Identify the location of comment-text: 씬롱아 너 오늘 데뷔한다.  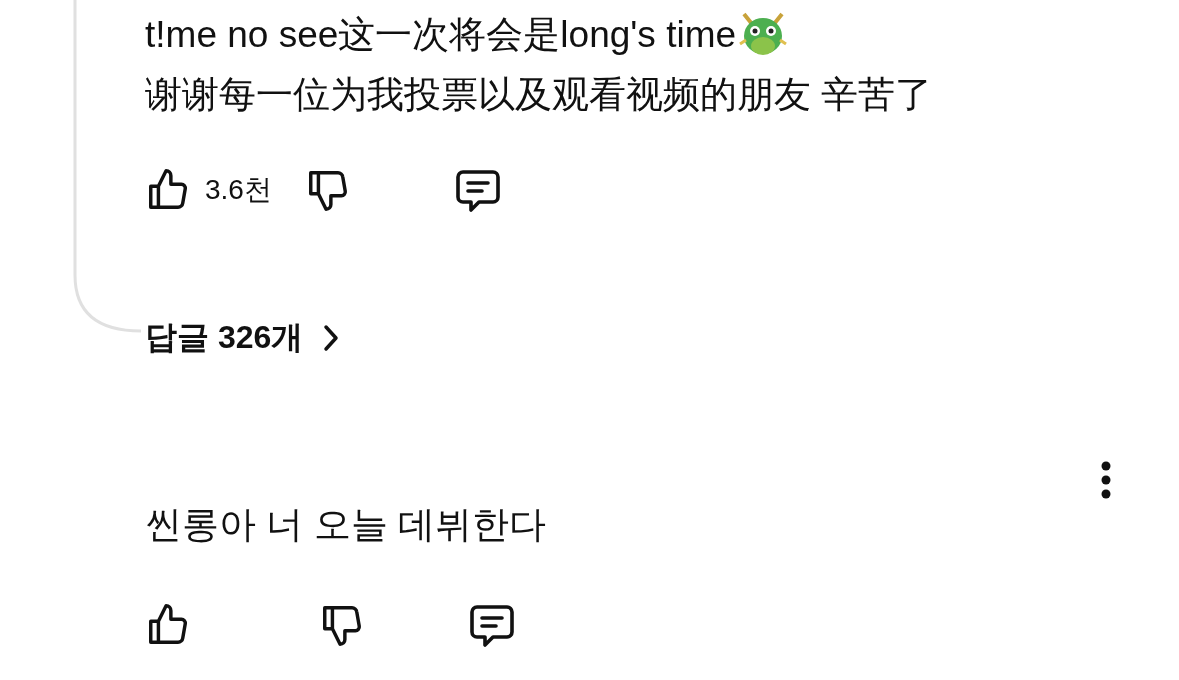
(345, 525).